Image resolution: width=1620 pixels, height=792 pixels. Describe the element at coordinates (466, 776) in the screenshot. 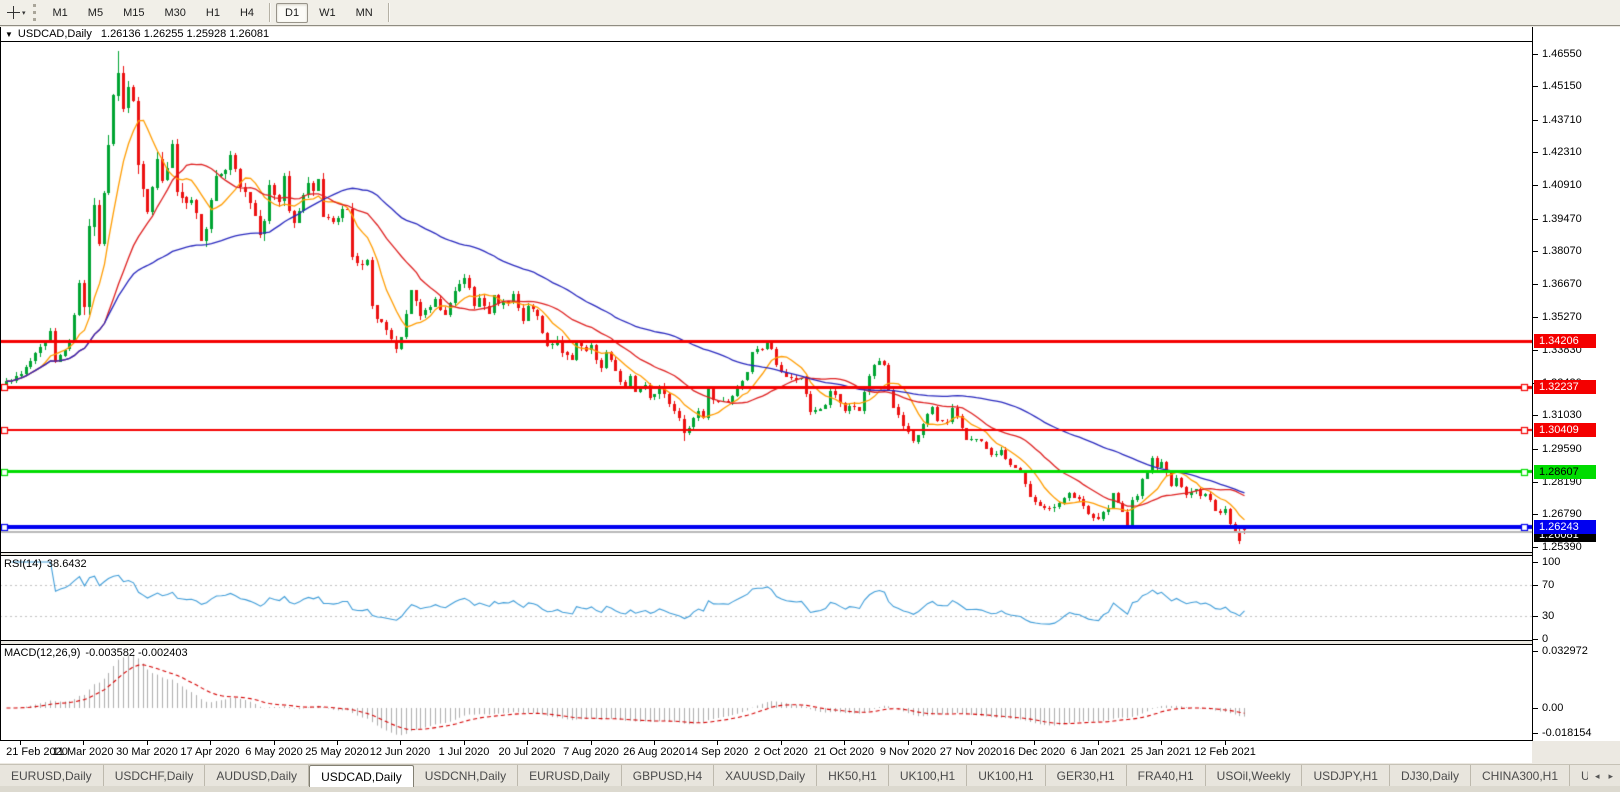

I see `chart-tab-usdcnh-daily: USDCNH,Daily` at that location.